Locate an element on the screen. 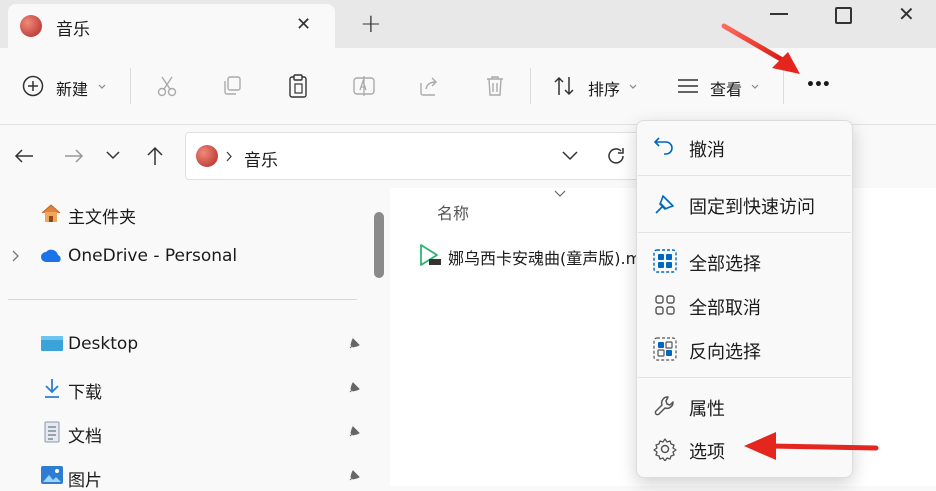 This screenshot has width=936, height=491. nav-home: 主文件夹 is located at coordinates (102, 215).